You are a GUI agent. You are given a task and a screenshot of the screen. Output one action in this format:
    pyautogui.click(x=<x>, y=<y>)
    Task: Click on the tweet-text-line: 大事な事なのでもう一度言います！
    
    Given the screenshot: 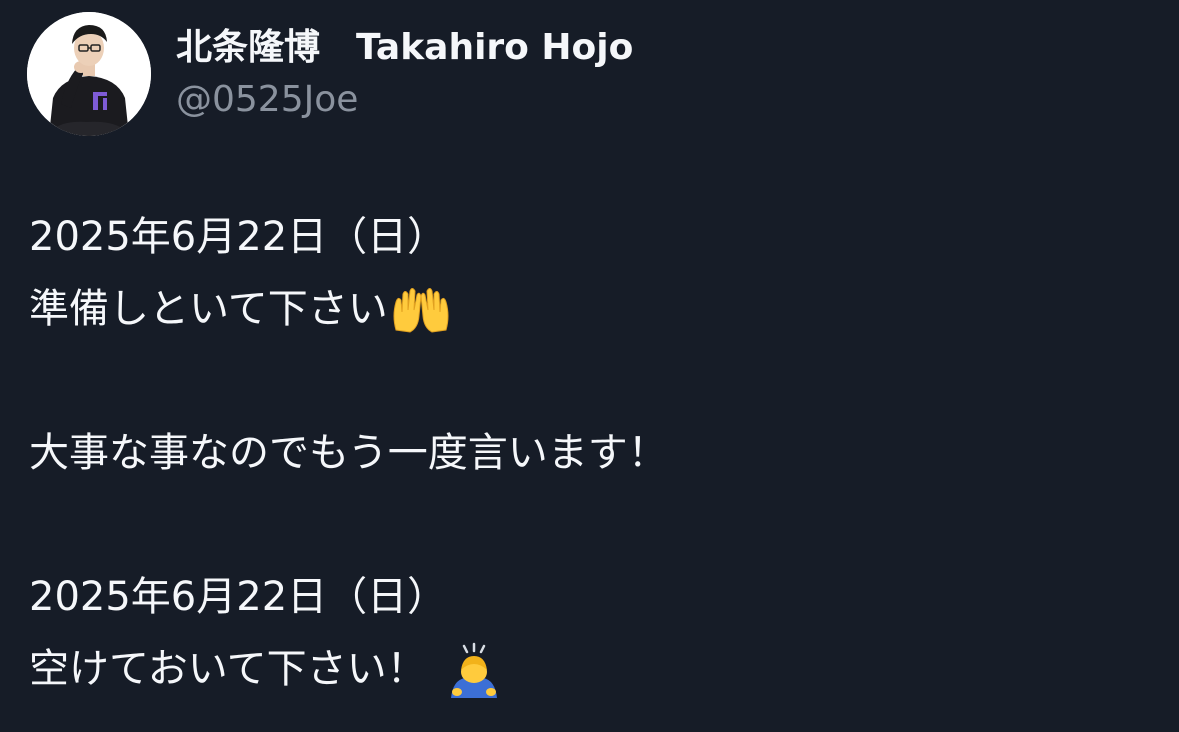 What is the action you would take?
    pyautogui.click(x=348, y=453)
    